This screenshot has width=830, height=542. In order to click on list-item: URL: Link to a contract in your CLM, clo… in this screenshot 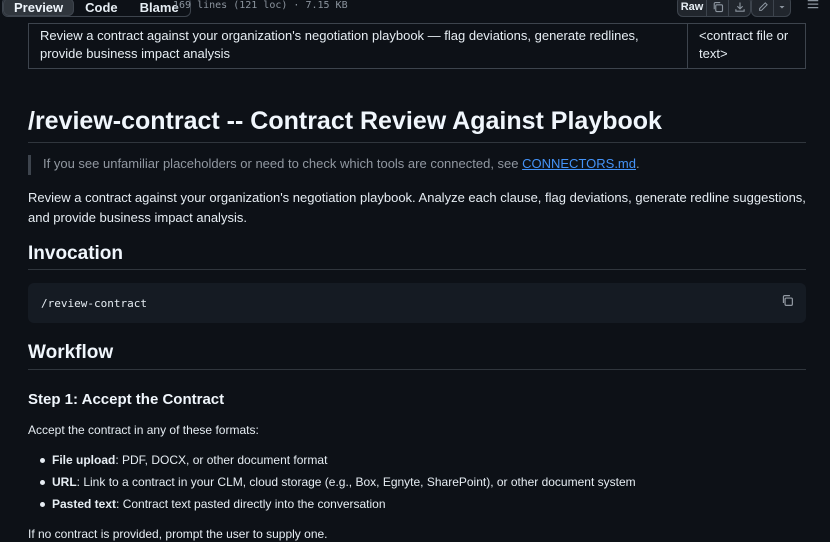, I will do `click(338, 485)`.